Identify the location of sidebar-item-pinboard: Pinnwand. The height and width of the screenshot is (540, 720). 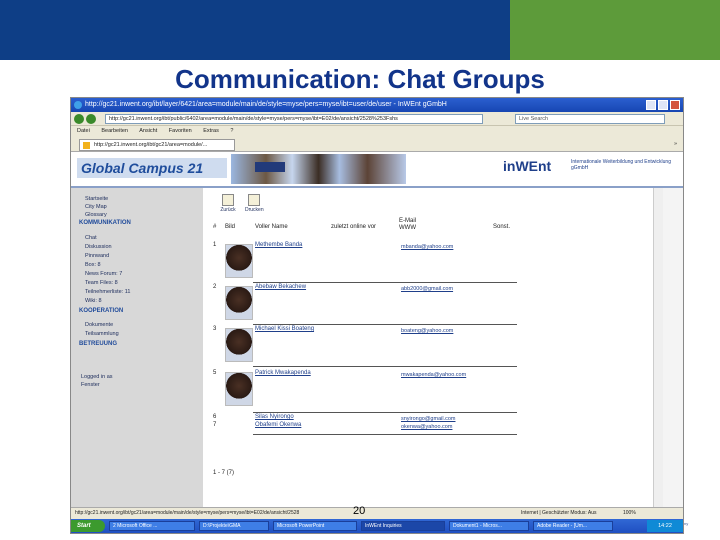
(97, 256).